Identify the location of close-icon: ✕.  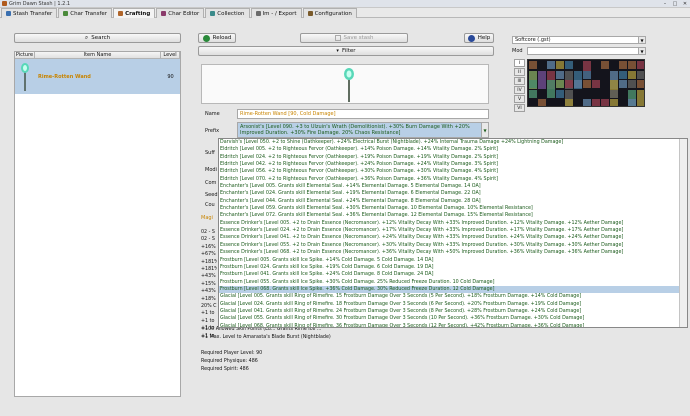
(685, 4).